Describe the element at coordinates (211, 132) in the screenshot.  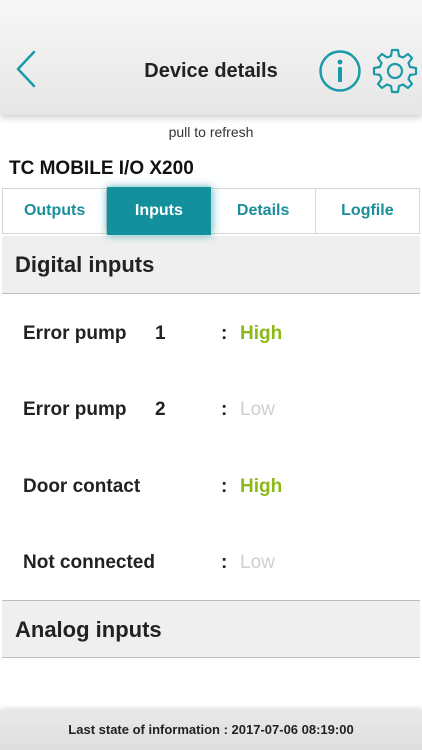
I see `pull-to-refresh-hint: pull to refresh` at that location.